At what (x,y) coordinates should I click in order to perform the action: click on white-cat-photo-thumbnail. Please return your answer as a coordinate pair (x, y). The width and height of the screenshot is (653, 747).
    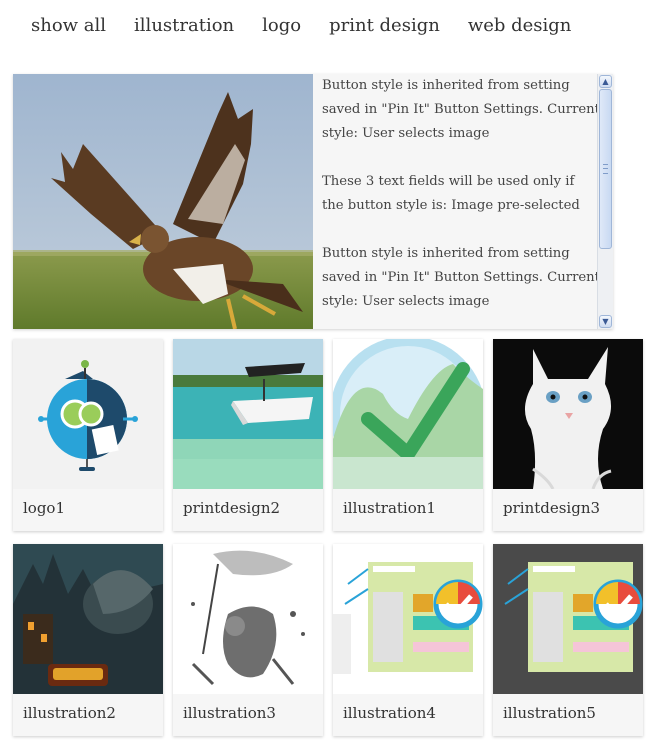
    Looking at the image, I should click on (568, 414).